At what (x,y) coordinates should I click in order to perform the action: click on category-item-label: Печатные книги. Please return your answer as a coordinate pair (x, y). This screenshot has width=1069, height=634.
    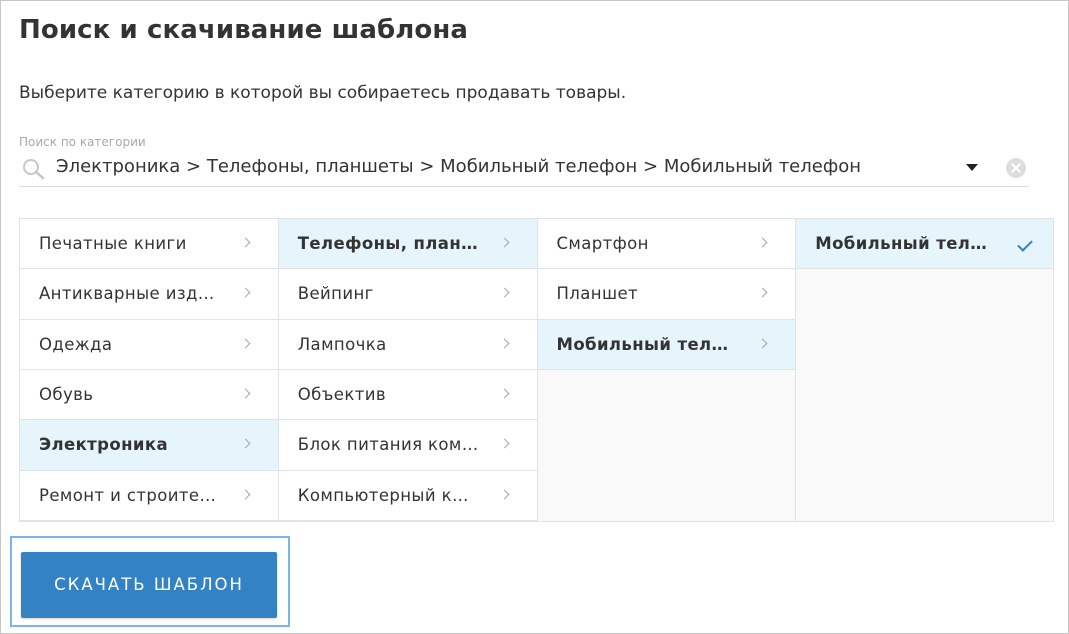
    Looking at the image, I should click on (113, 243).